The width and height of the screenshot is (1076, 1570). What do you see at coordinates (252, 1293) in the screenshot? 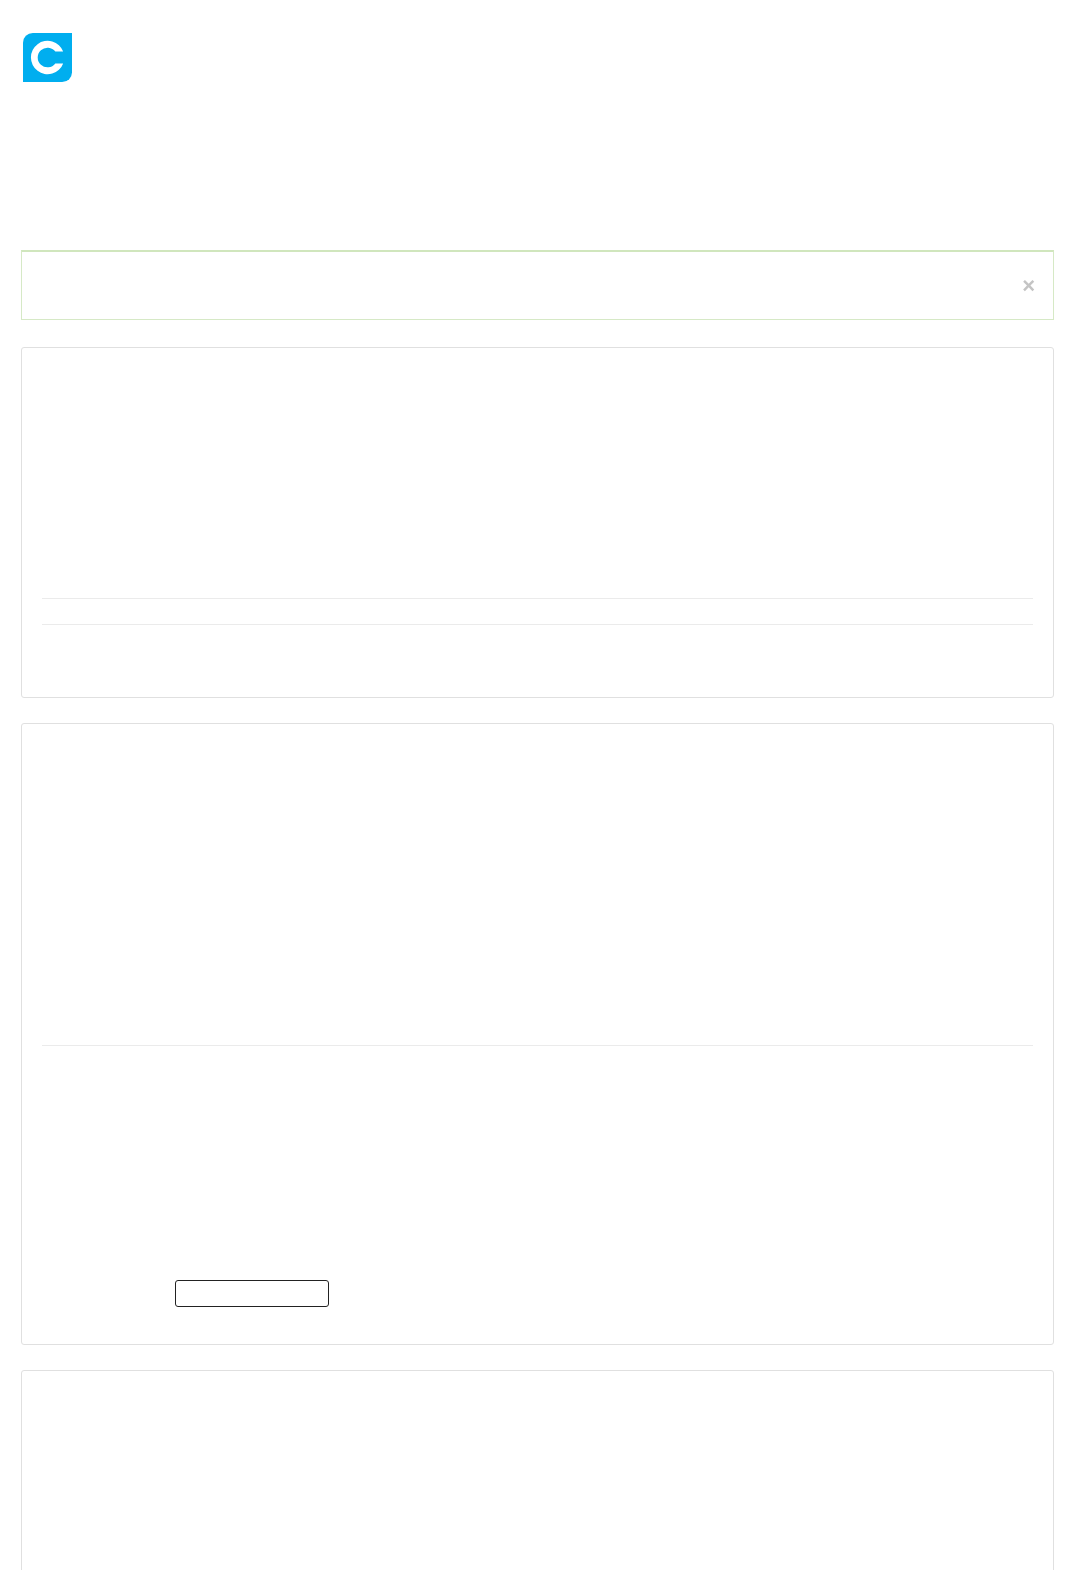
I see `input-field` at bounding box center [252, 1293].